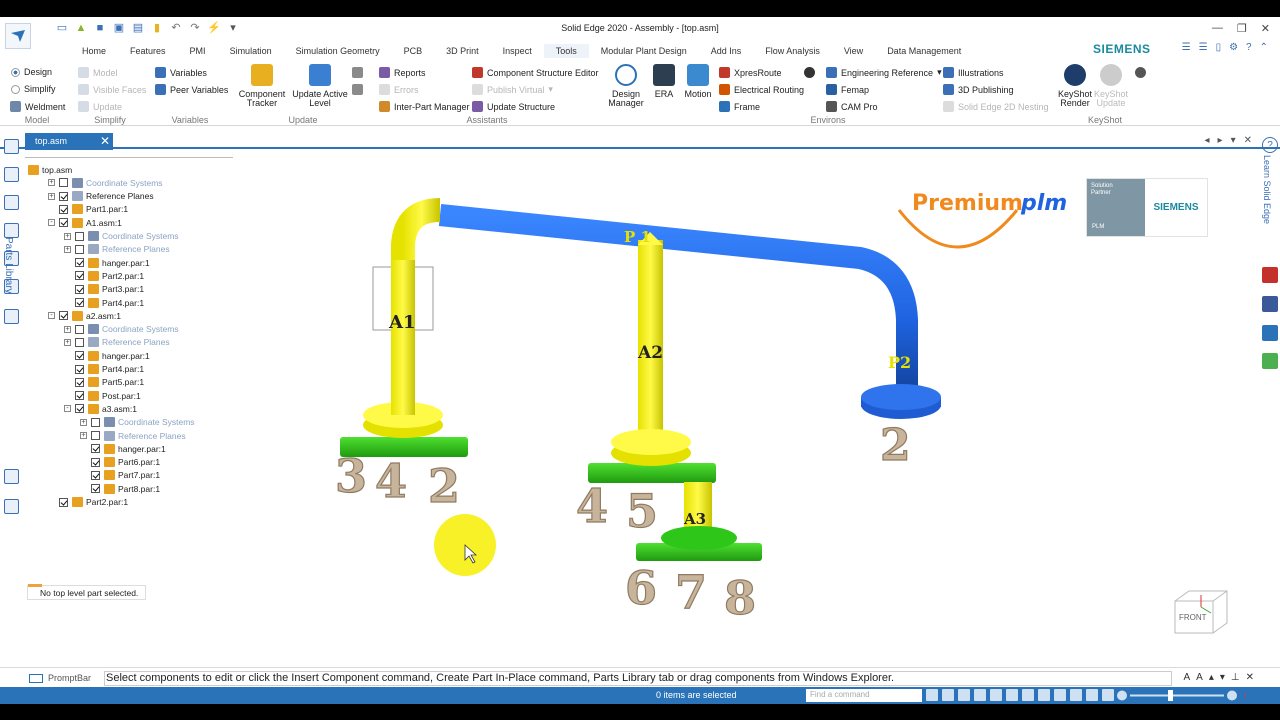 Image resolution: width=1280 pixels, height=720 pixels. I want to click on pb-down-icon: ▾, so click(1222, 677).